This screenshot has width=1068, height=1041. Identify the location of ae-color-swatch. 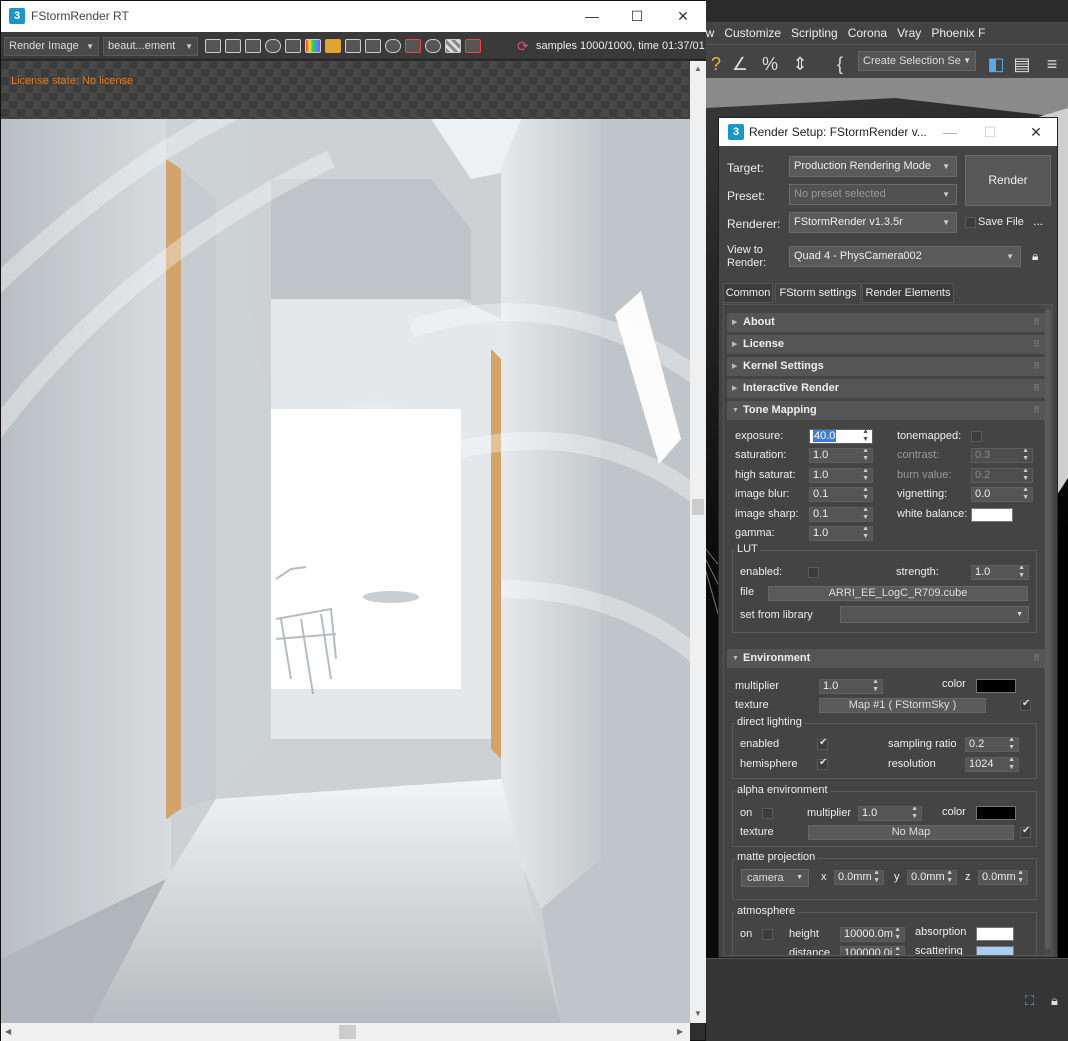
(996, 813).